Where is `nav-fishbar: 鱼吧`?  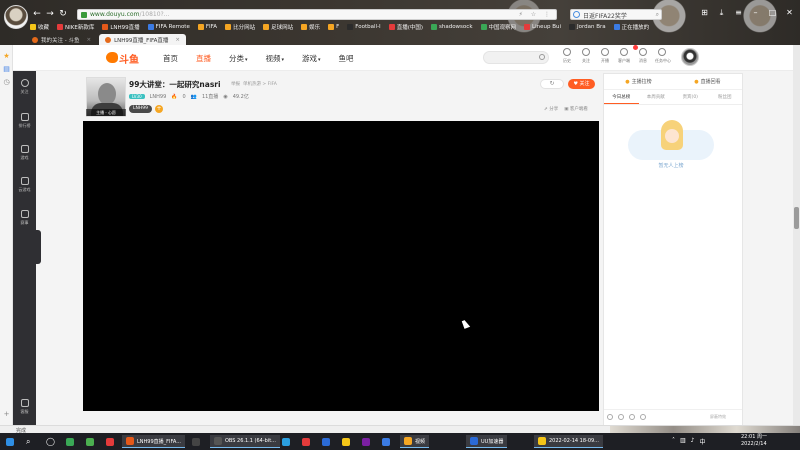 nav-fishbar: 鱼吧 is located at coordinates (346, 58).